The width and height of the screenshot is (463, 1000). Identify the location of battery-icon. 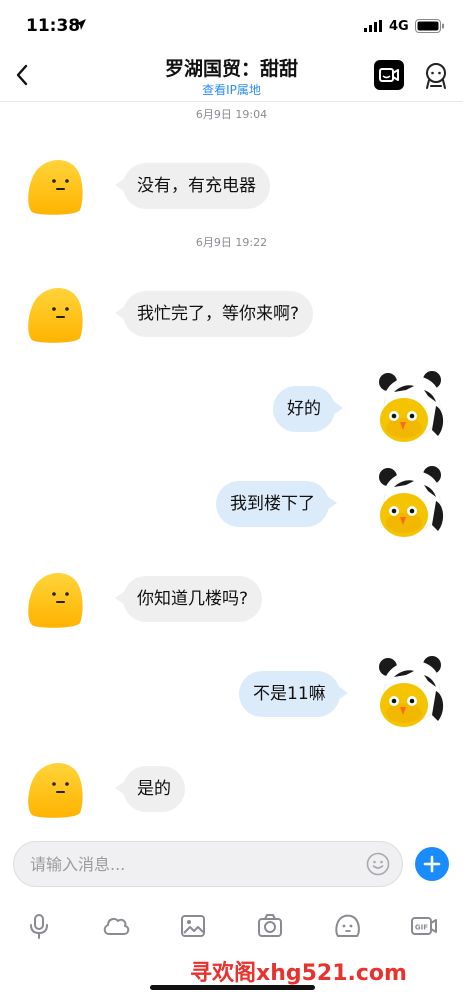
(429, 26).